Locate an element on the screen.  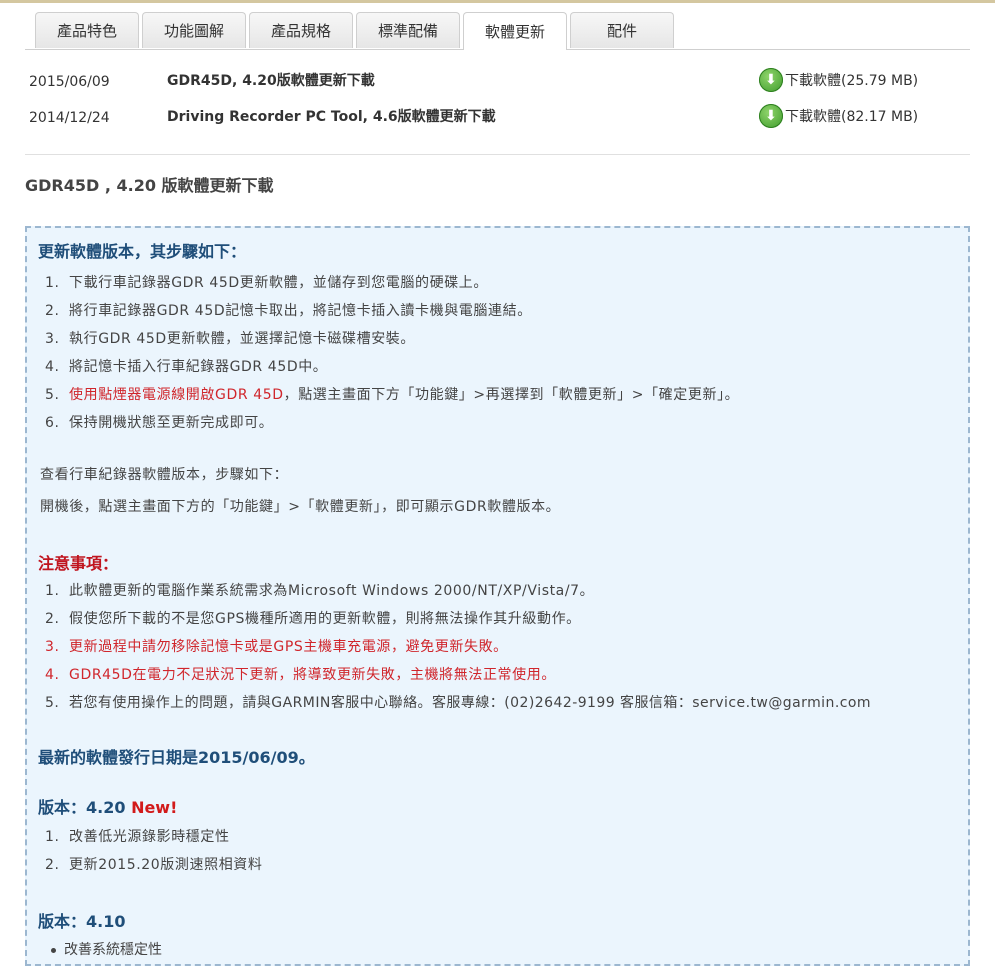
list-item: 2. 更新2015.20版測速照相資料 is located at coordinates (154, 865).